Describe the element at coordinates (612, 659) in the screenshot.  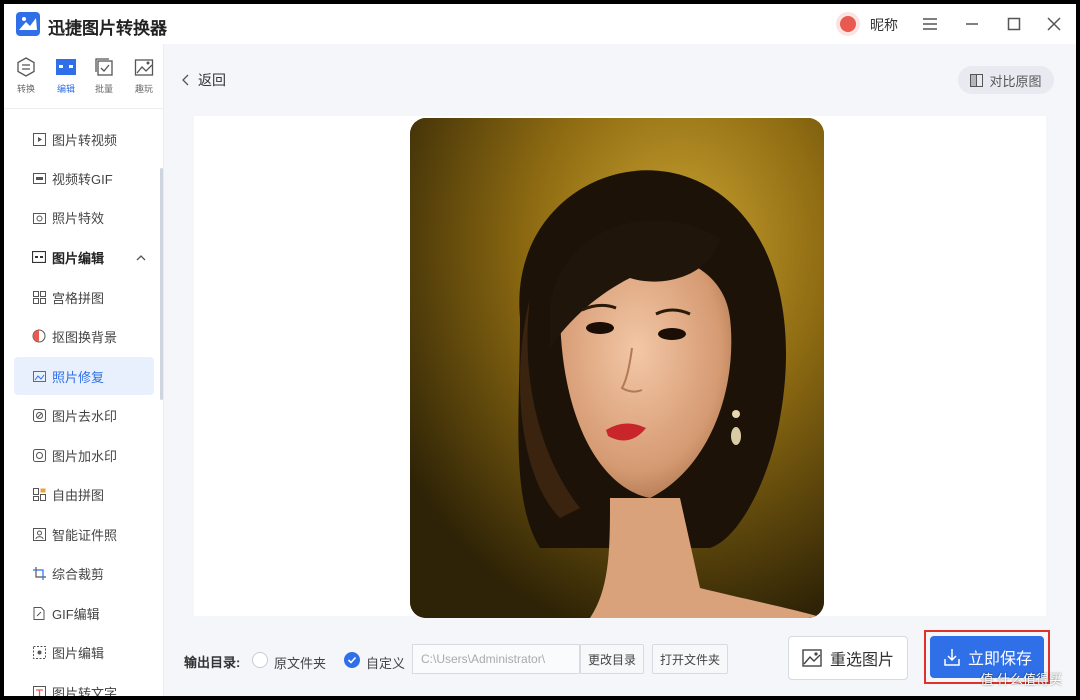
I see `change-dir-button: 更改目录` at that location.